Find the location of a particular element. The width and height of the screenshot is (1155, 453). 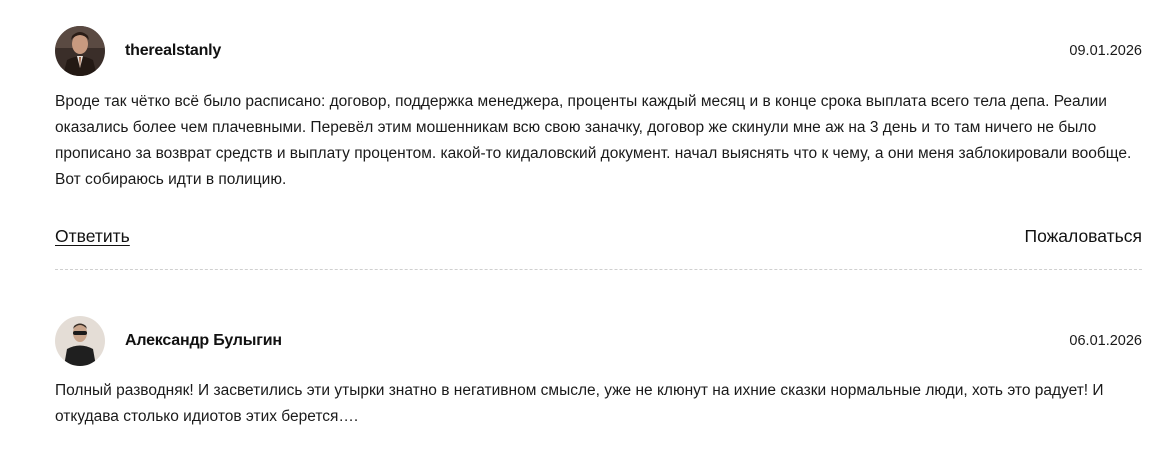

report-link: Пожаловаться is located at coordinates (1083, 236).